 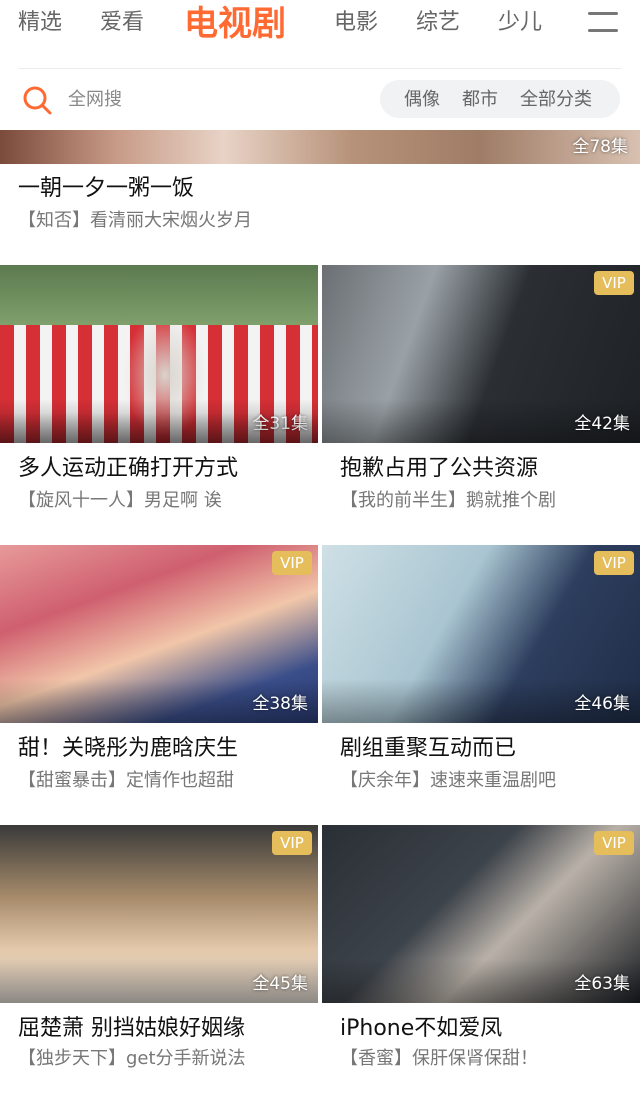 I want to click on filter-all-categories: 全部分类, so click(x=556, y=100).